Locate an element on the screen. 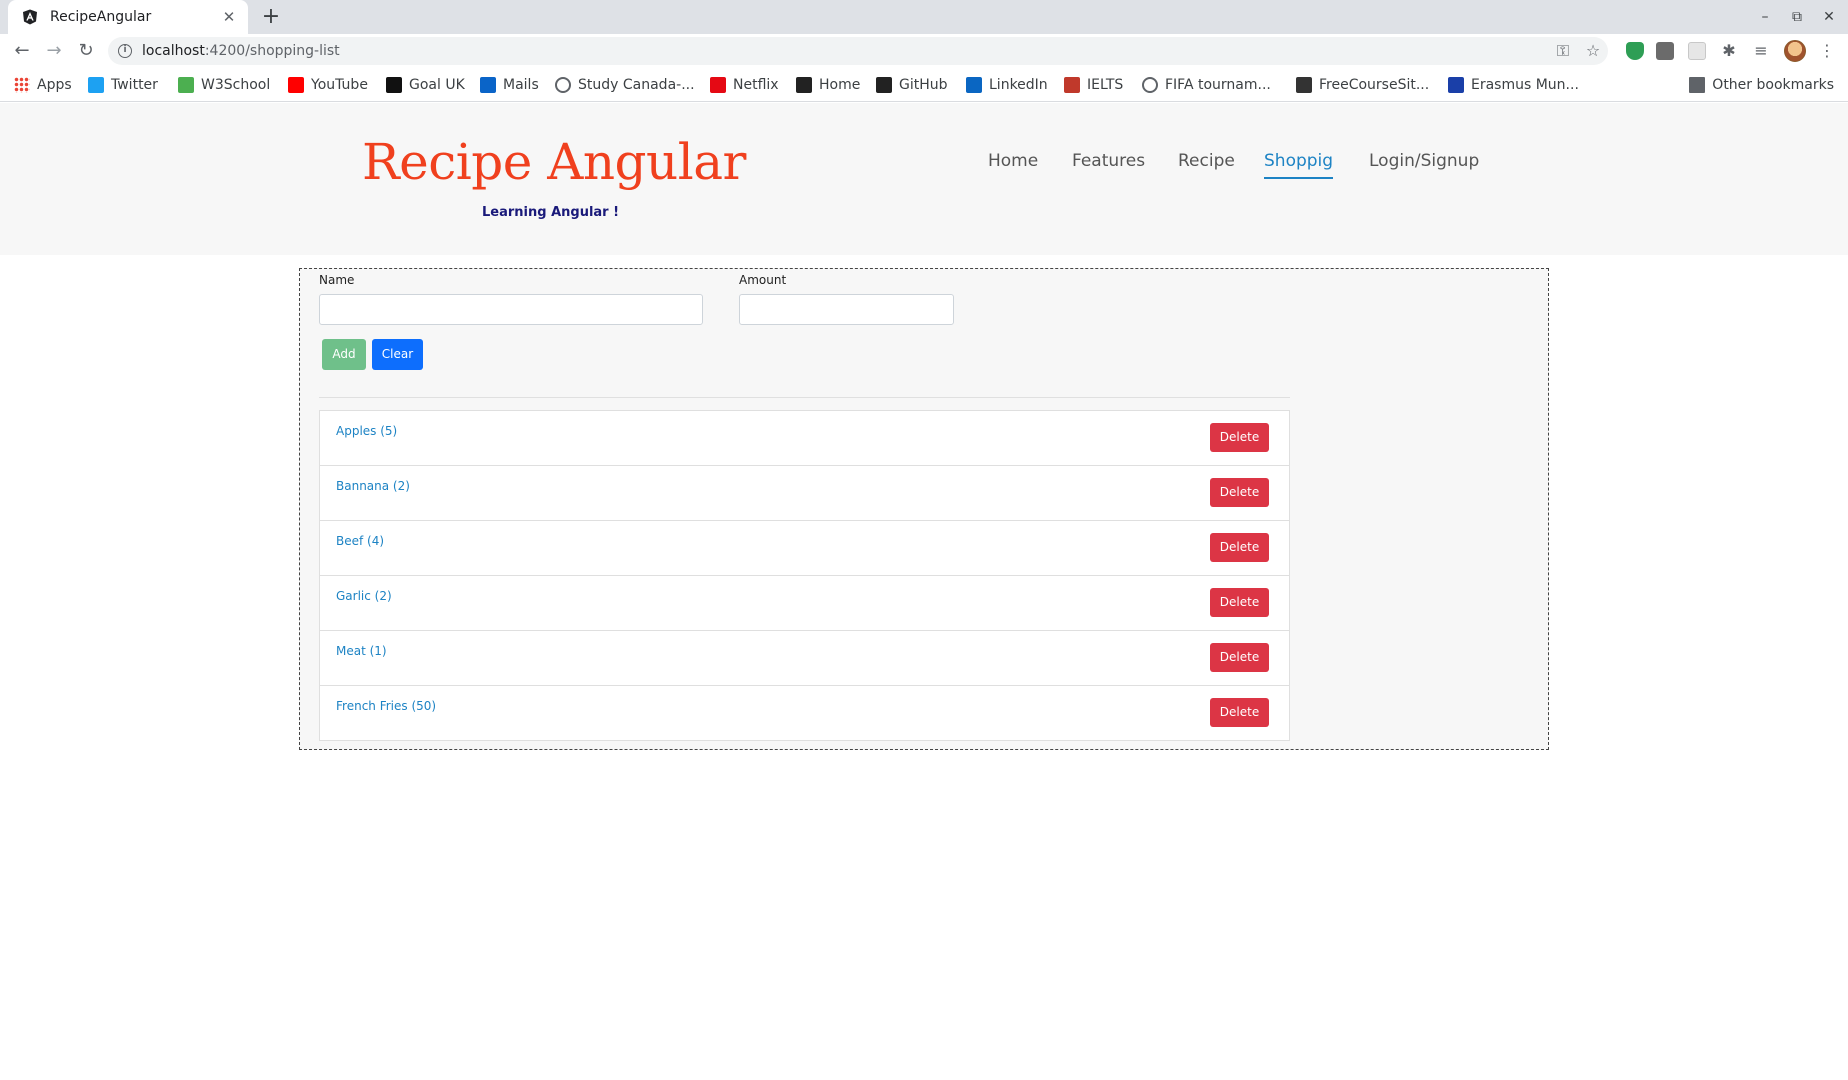 This screenshot has width=1848, height=1080. list-item: Apples (5) Delete is located at coordinates (804, 438).